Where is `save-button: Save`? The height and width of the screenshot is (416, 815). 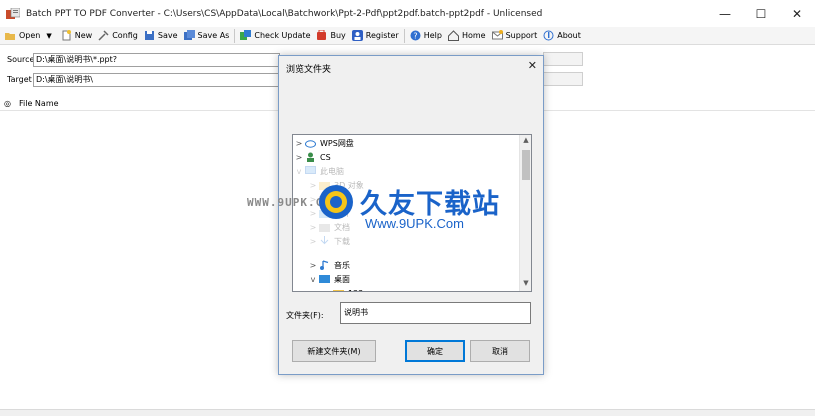 save-button: Save is located at coordinates (161, 36).